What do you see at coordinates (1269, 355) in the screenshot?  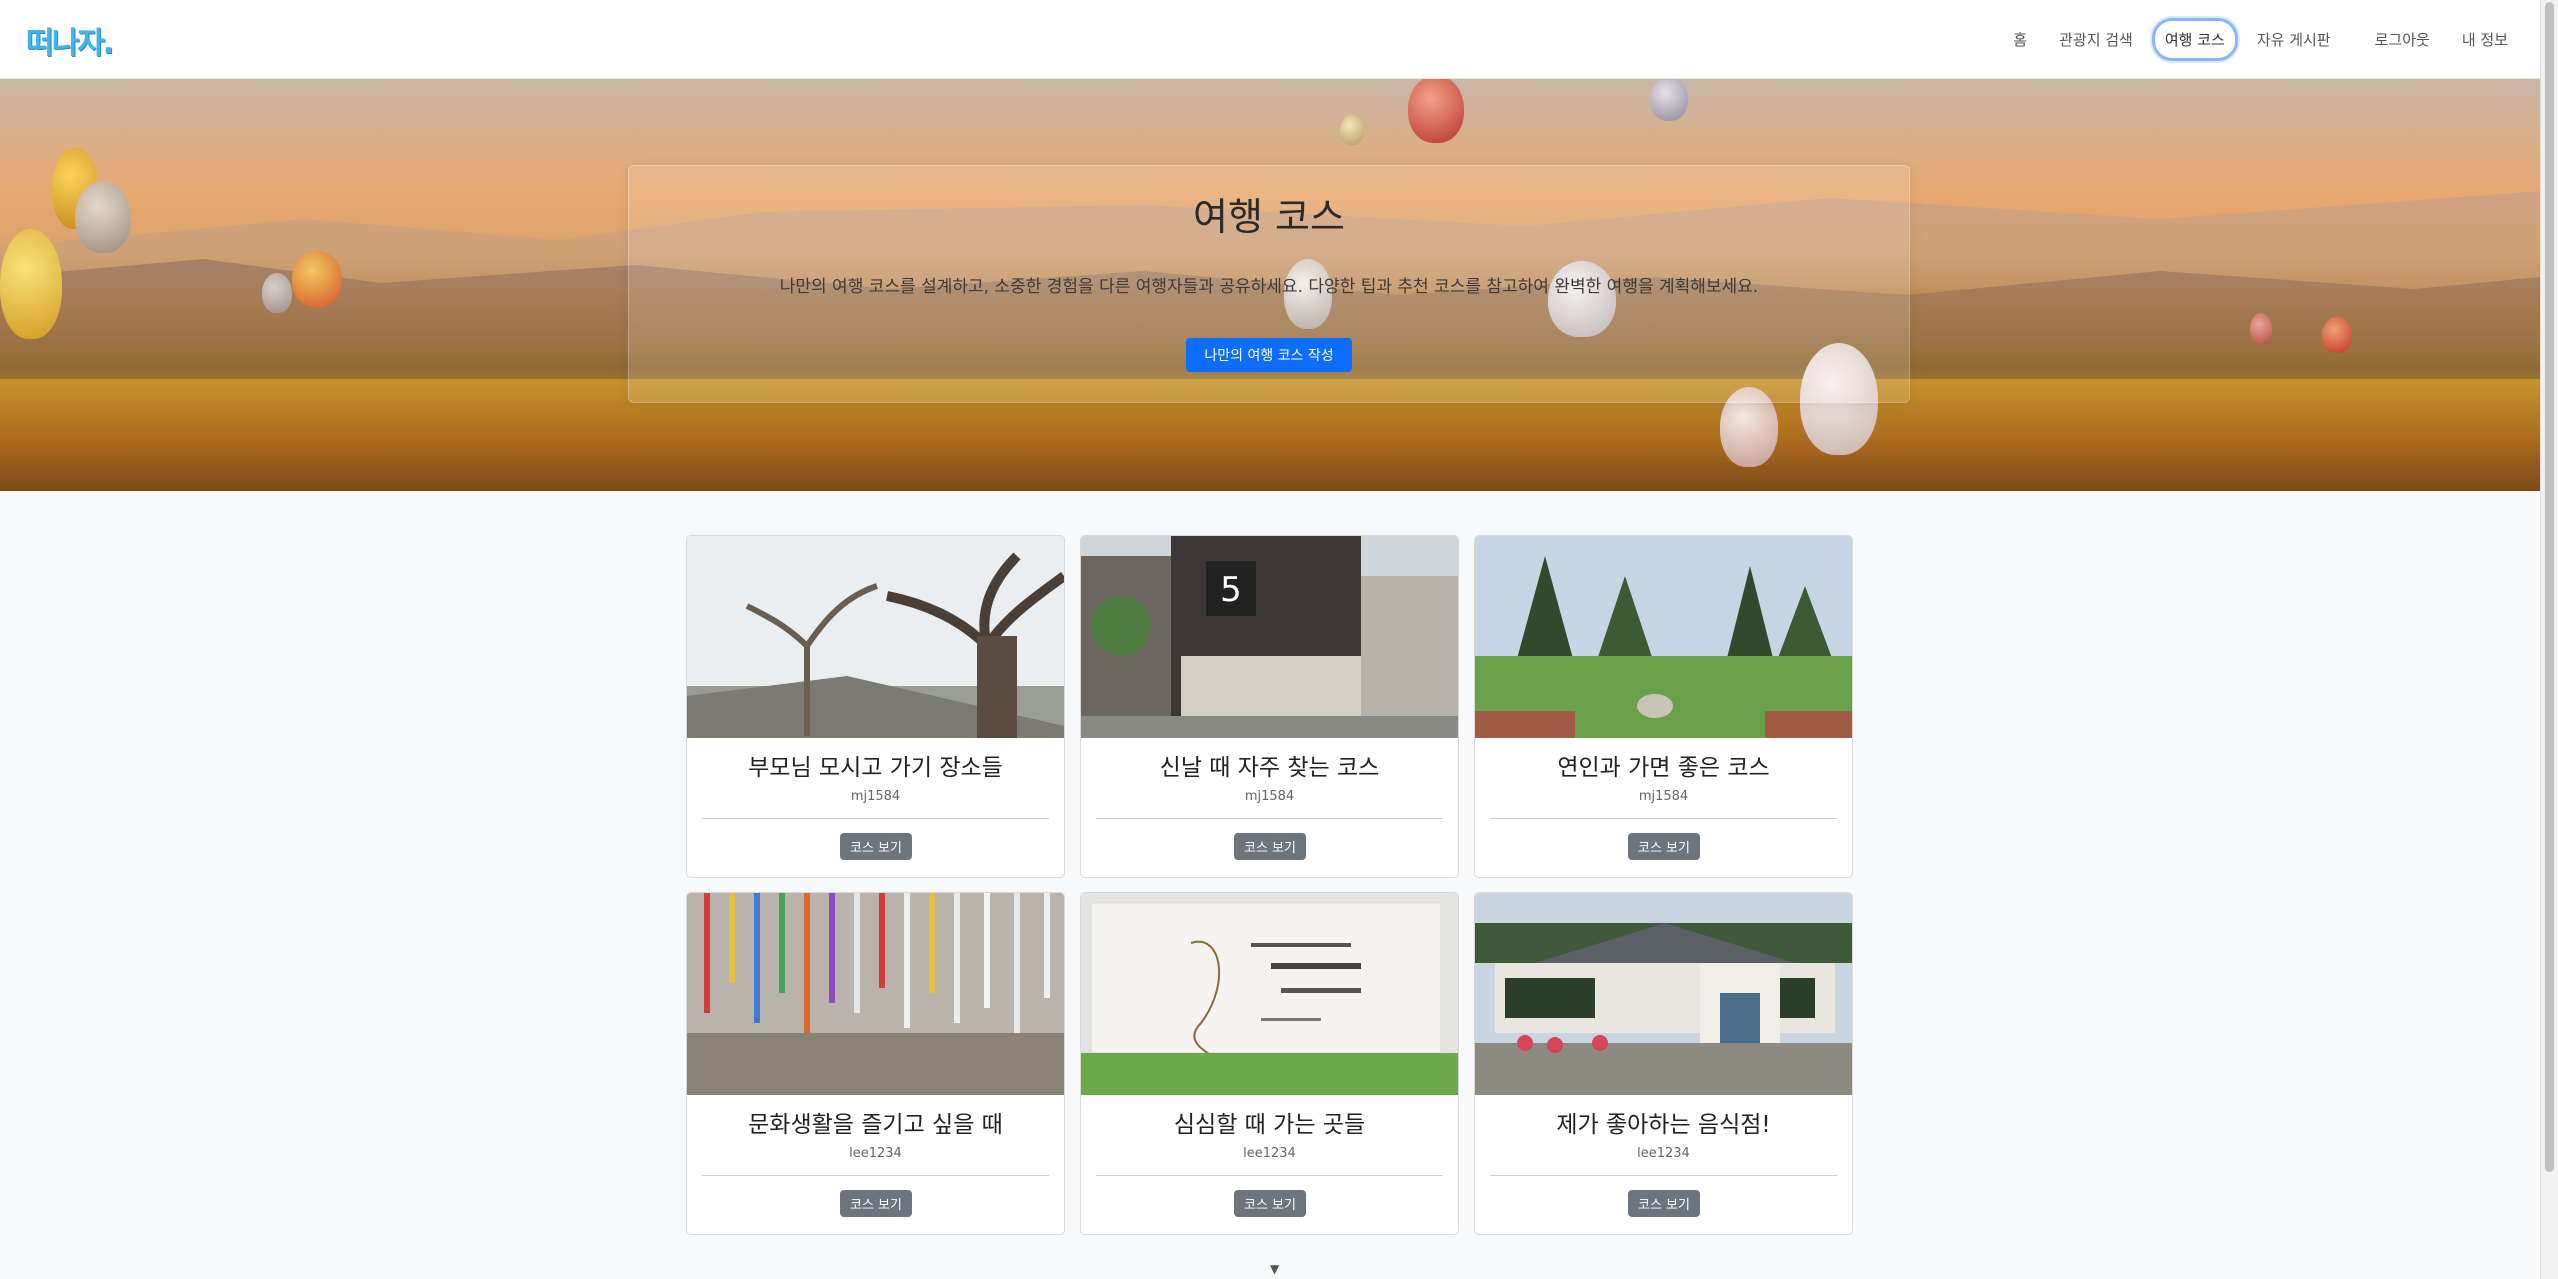 I see `create-course-button: 나만의 여행 코스 작성` at bounding box center [1269, 355].